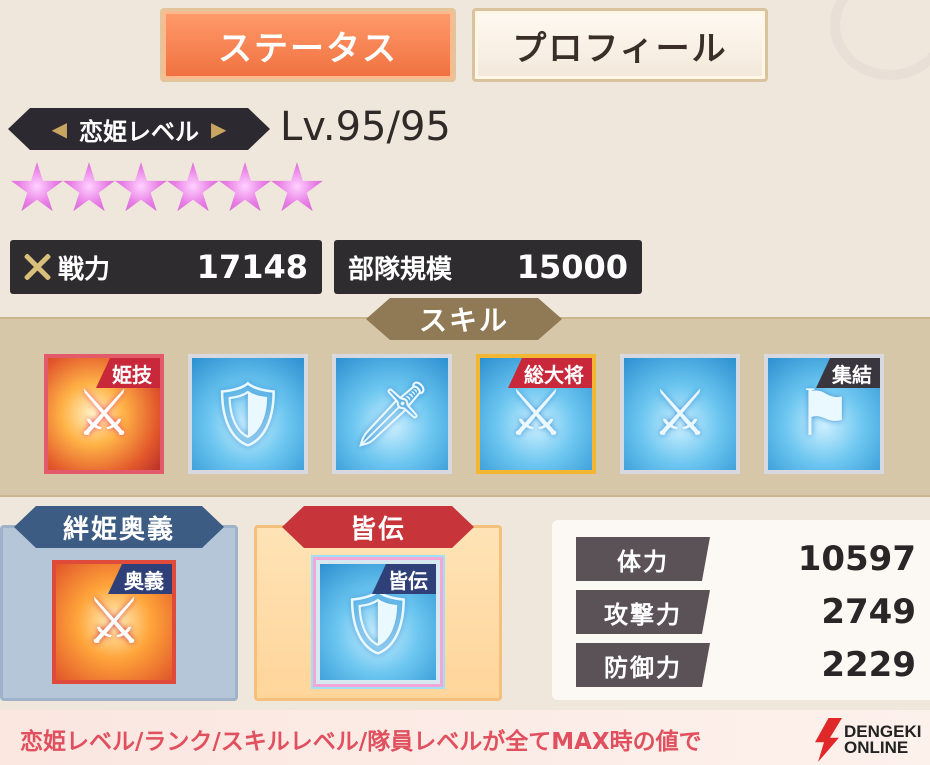  What do you see at coordinates (868, 665) in the screenshot?
I see `stat-value: 2229` at bounding box center [868, 665].